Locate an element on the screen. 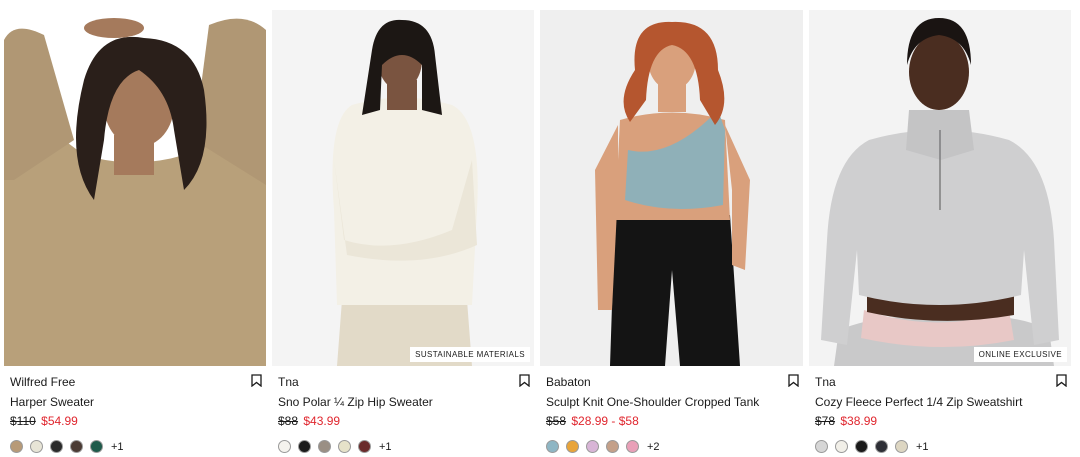 The width and height of the screenshot is (1080, 457). product-price: $58 $28.99 - $58 is located at coordinates (592, 421).